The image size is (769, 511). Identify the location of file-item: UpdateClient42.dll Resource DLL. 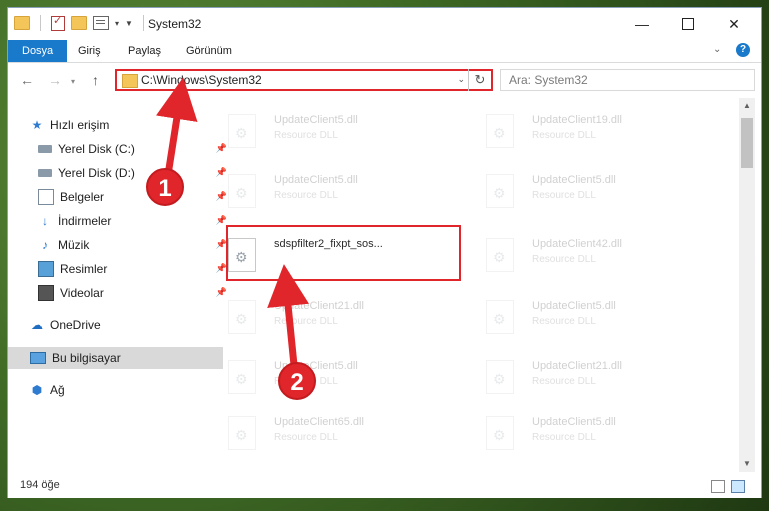
(596, 257).